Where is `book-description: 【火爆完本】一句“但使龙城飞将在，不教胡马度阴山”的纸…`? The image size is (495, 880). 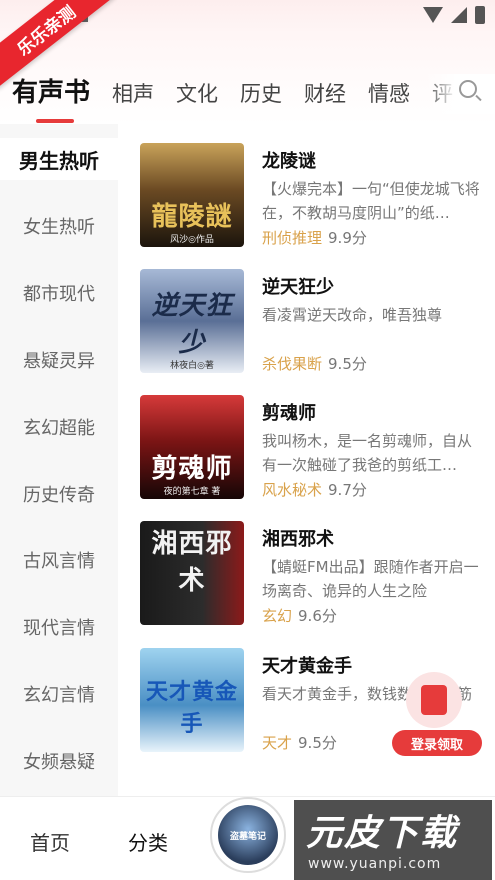 book-description: 【火爆完本】一句“但使龙城飞将在，不教胡马度阴山”的纸… is located at coordinates (371, 201).